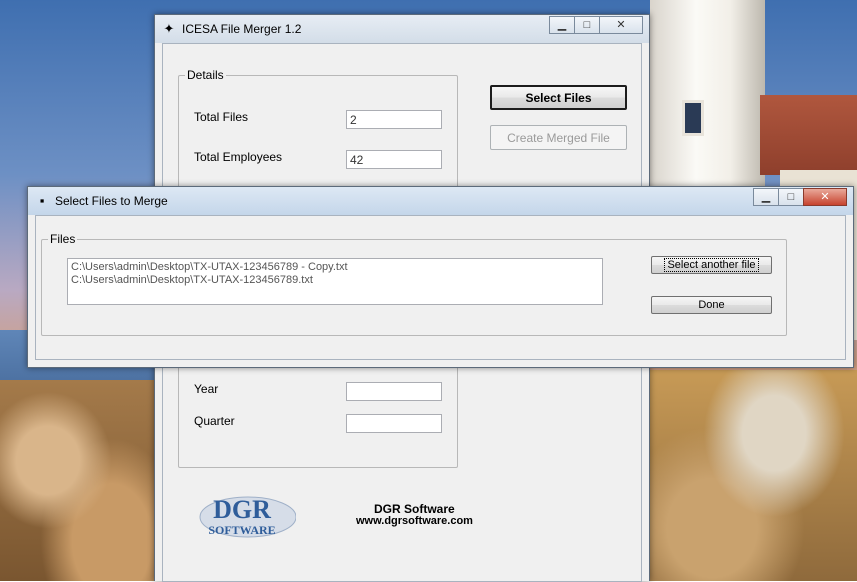  What do you see at coordinates (753, 475) in the screenshot?
I see `wallpaper-rocks-right` at bounding box center [753, 475].